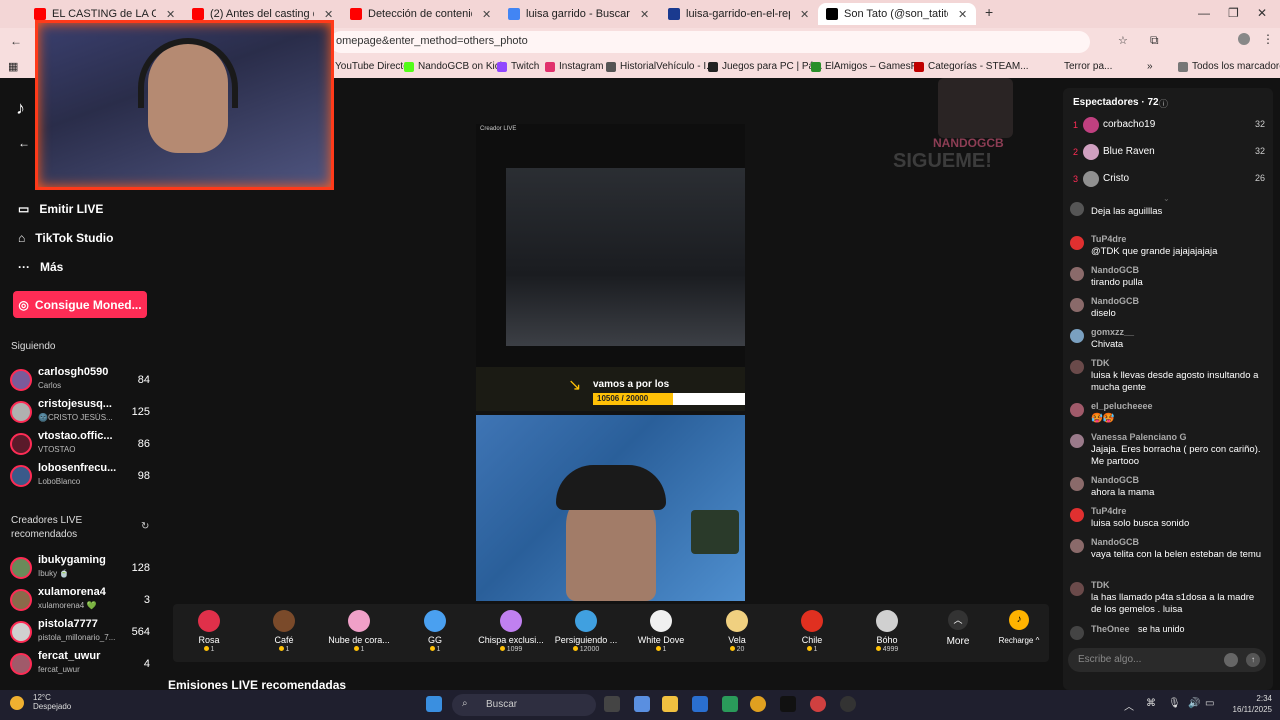  What do you see at coordinates (60, 209) in the screenshot?
I see `sidebar-item-emitir-live: ▭ Emitir LIVE` at bounding box center [60, 209].